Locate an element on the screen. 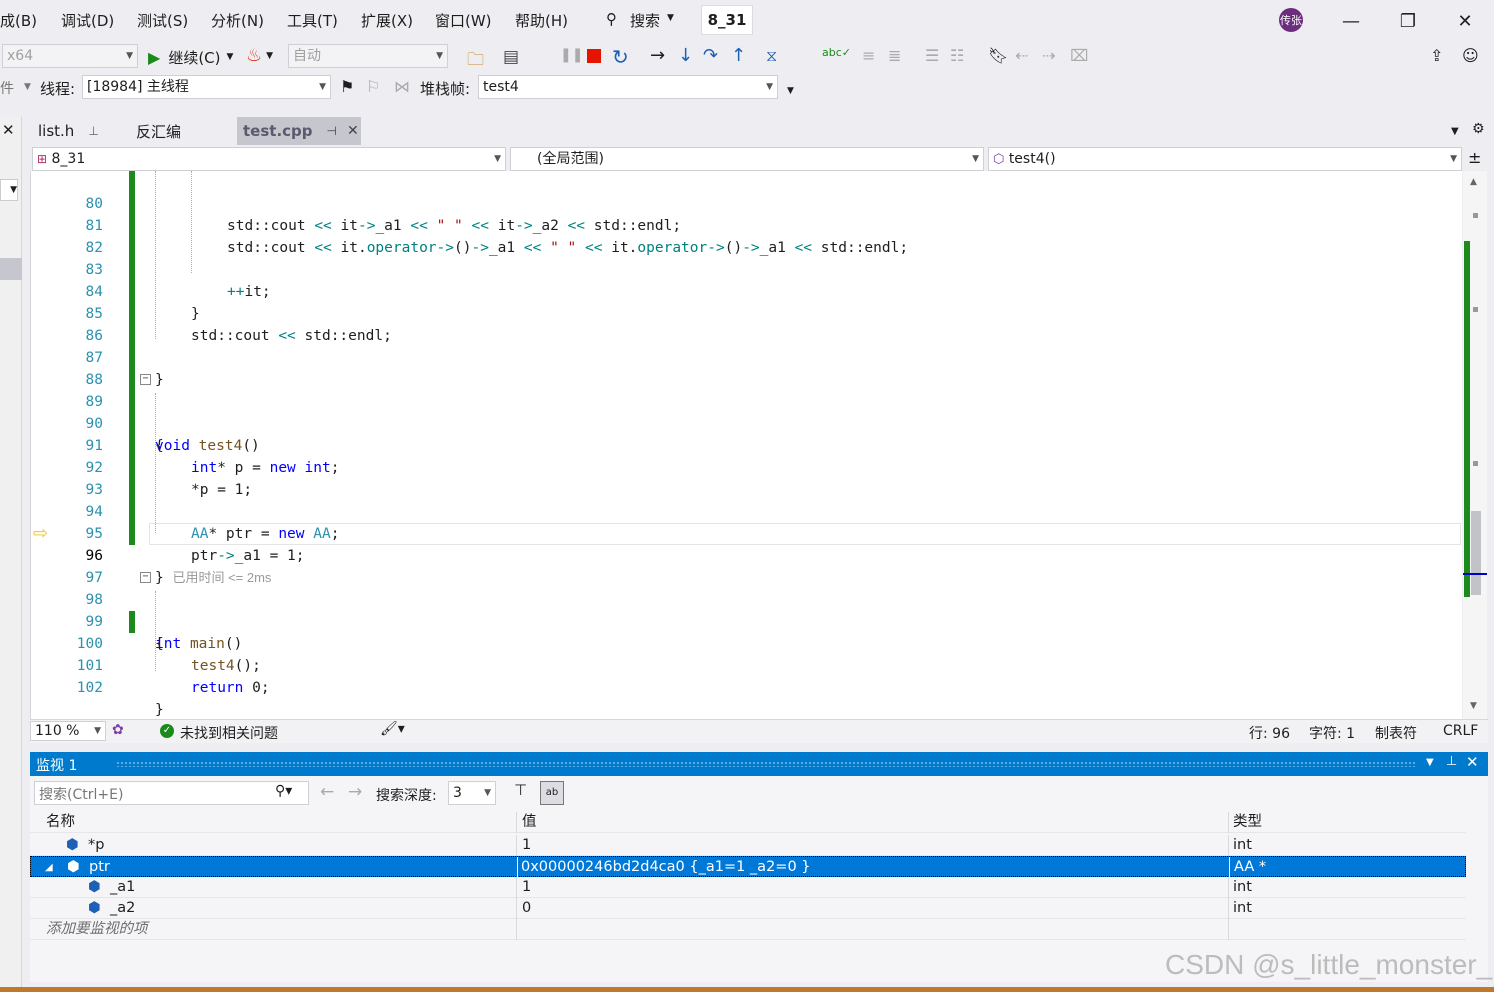 Image resolution: width=1494 pixels, height=992 pixels. stop-icon is located at coordinates (594, 56).